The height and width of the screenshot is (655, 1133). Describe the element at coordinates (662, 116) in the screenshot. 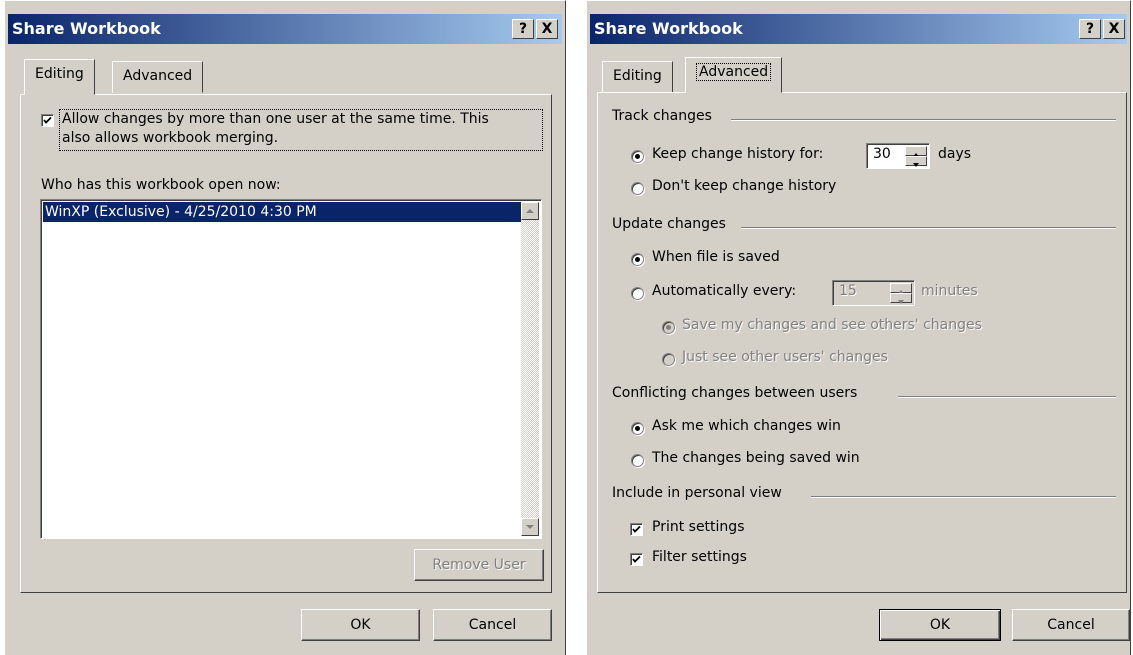

I see `track-changes-header: Track changes` at that location.